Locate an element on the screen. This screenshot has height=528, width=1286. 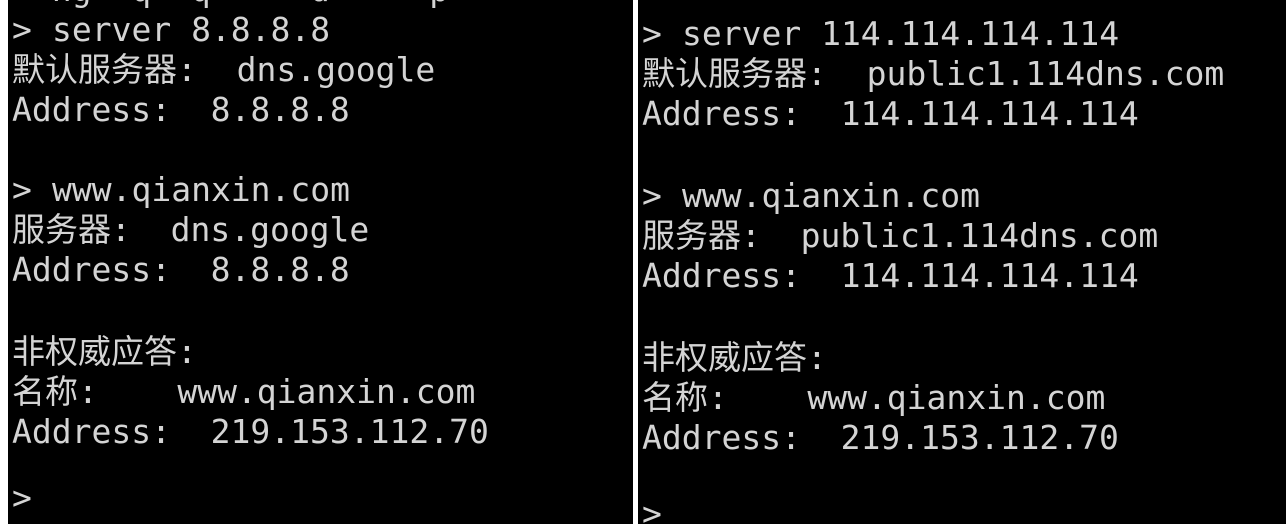
nslookup-command-line: > server 8.8.8.8 is located at coordinates (171, 30).